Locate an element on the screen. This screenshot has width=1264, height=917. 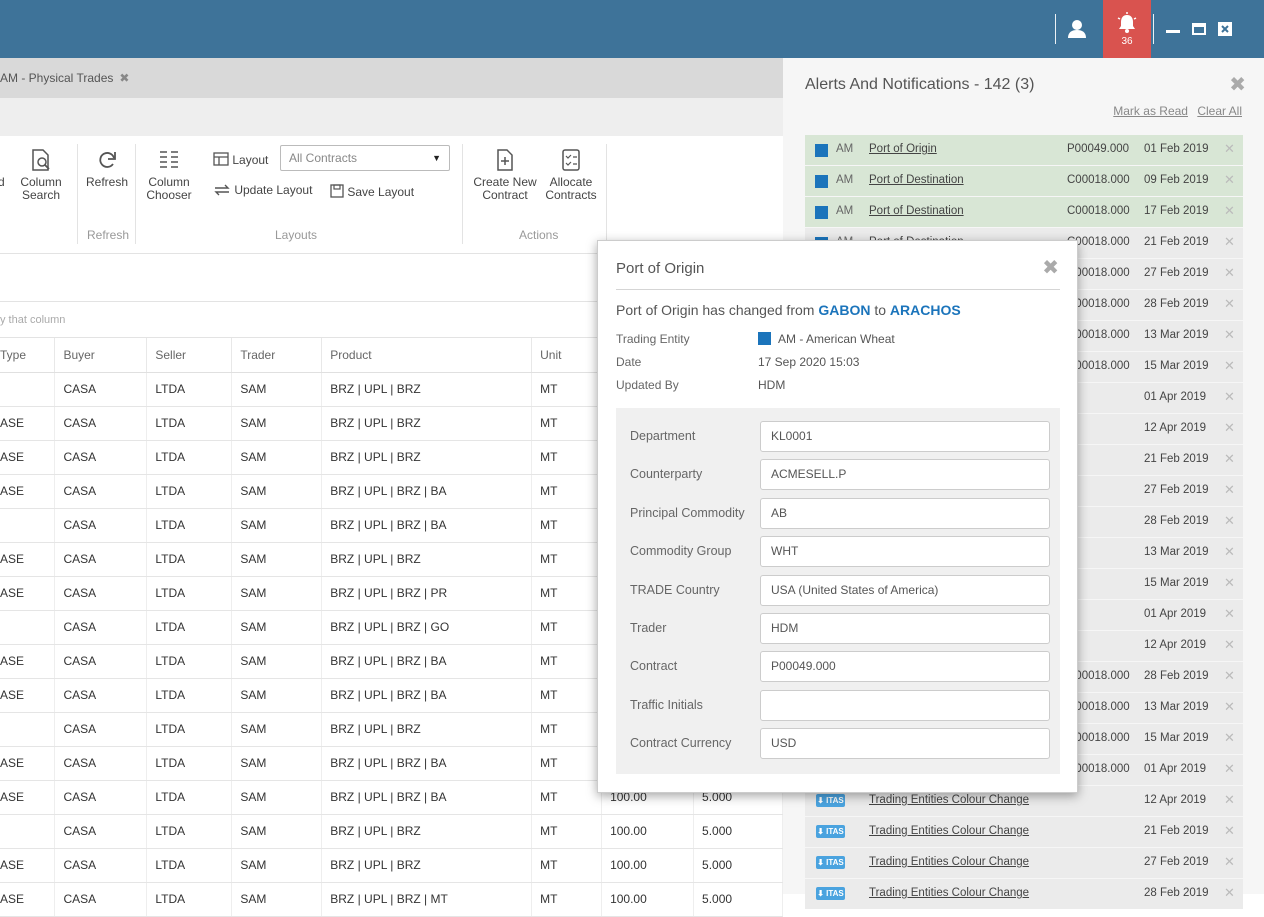
update-layout-button: Update Layout is located at coordinates (268, 190).